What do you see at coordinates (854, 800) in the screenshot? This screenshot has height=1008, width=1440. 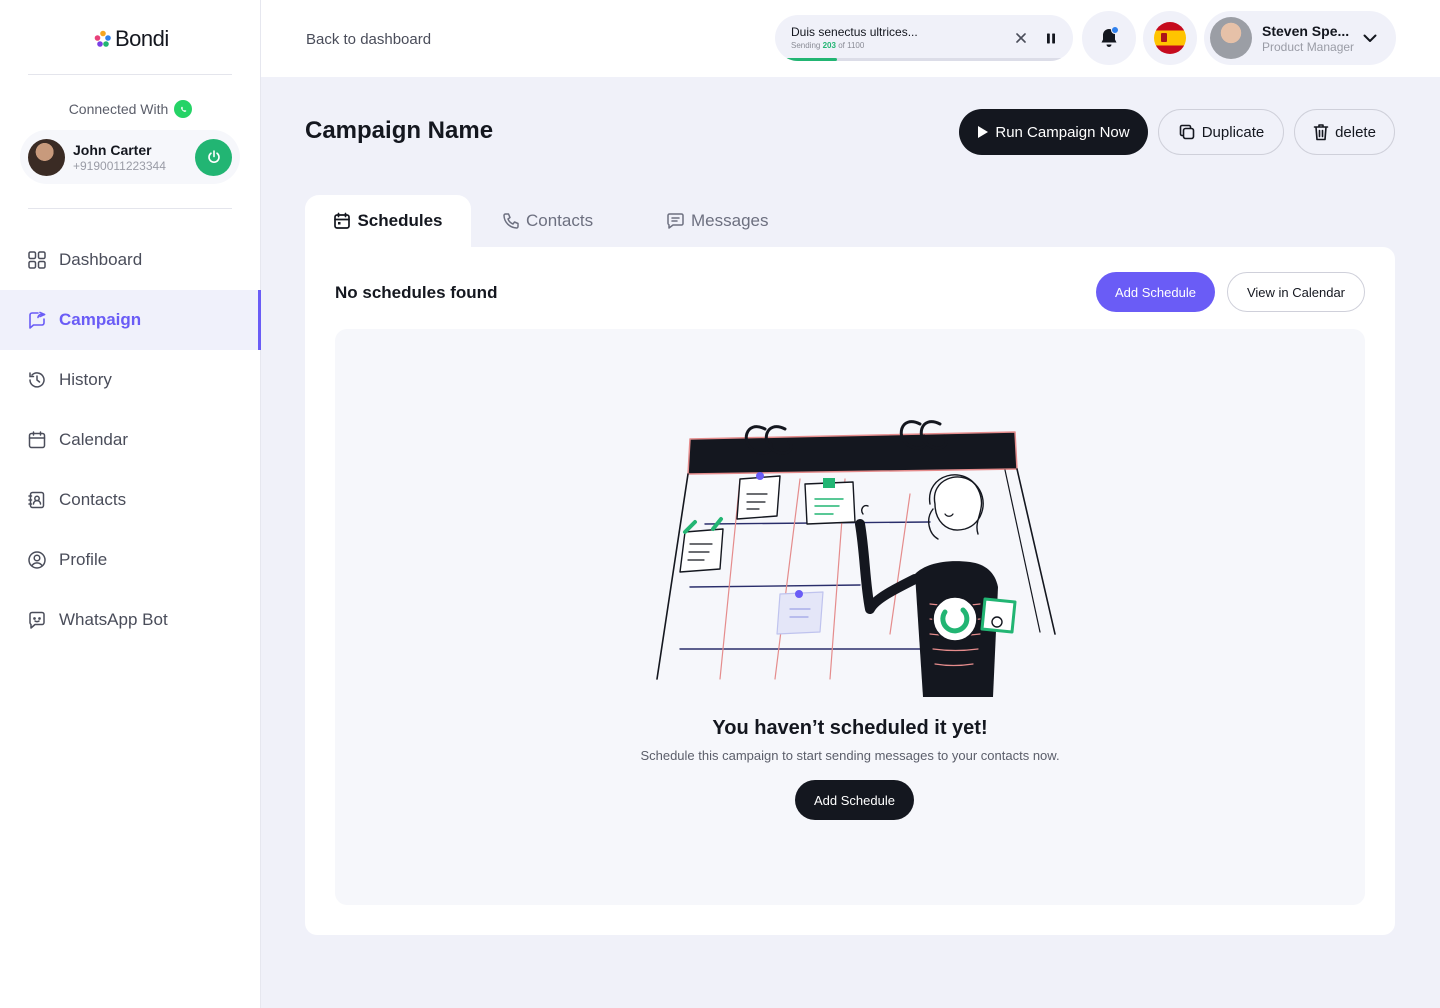 I see `add-schedule-cta-button: Add Schedule` at bounding box center [854, 800].